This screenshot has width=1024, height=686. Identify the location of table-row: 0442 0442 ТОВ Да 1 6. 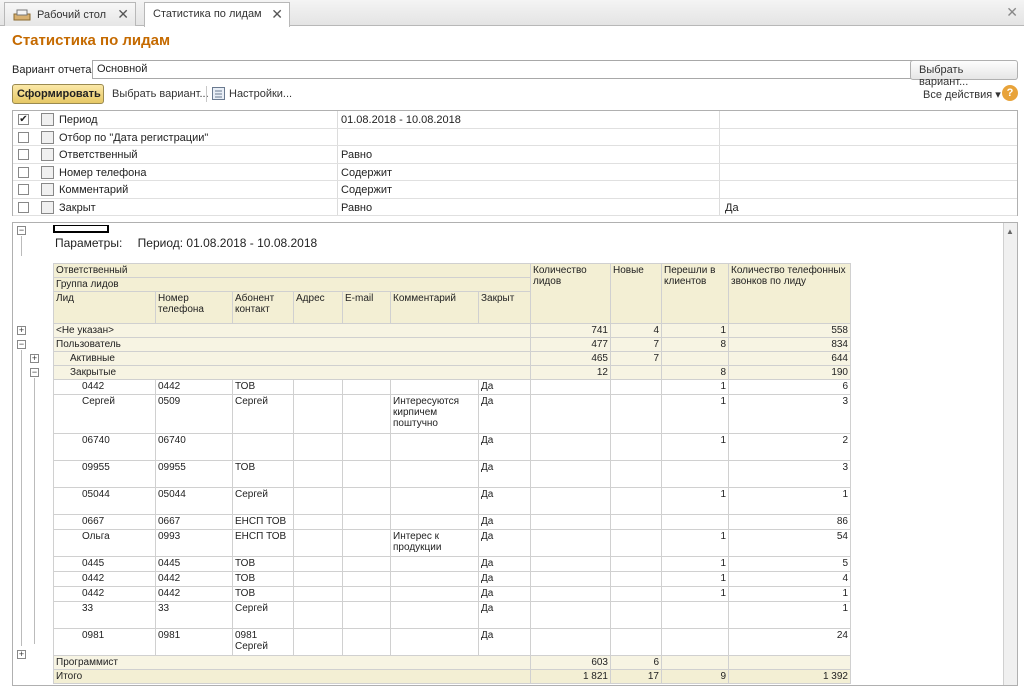
(452, 387).